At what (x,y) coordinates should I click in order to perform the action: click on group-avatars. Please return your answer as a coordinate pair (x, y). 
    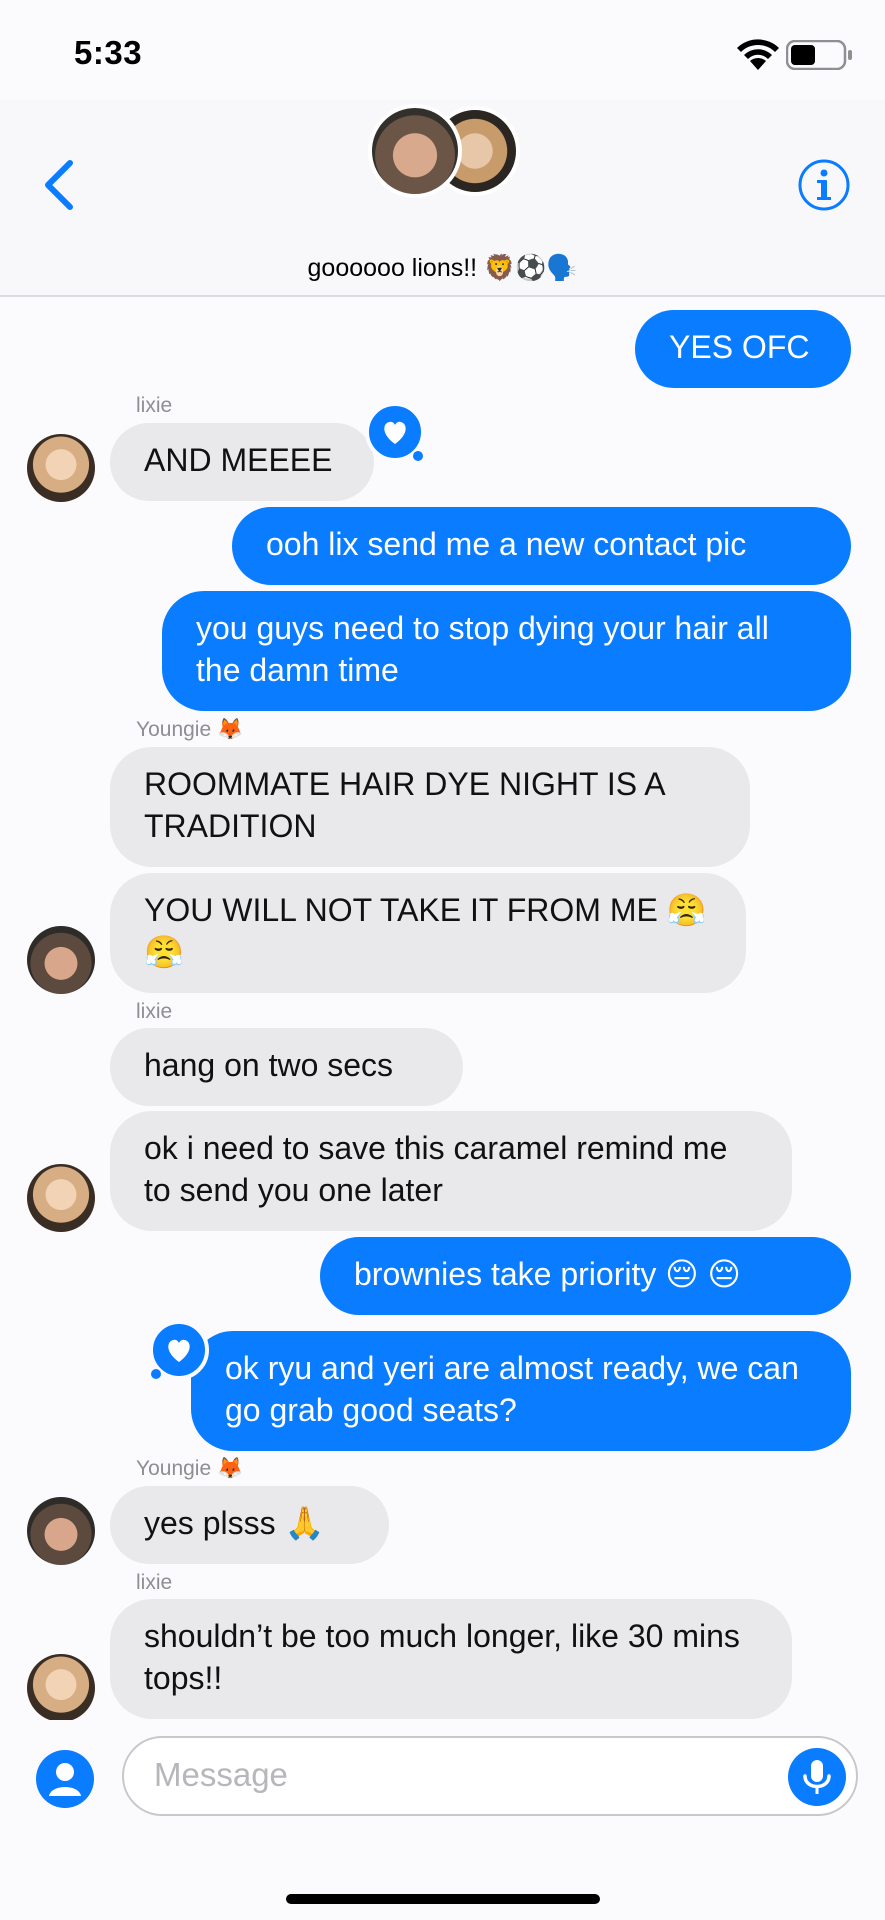
    Looking at the image, I should click on (444, 154).